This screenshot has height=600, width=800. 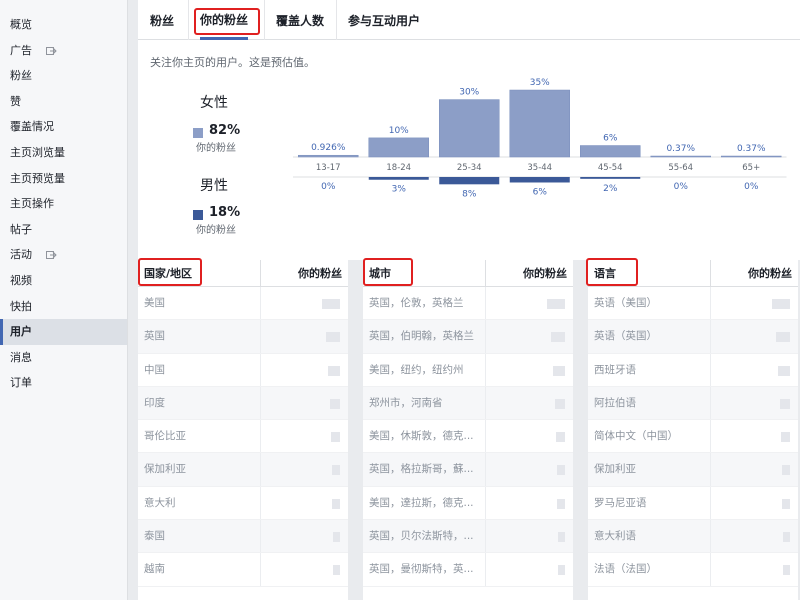 I want to click on sidebar-item-label: 粉丝, so click(x=21, y=76).